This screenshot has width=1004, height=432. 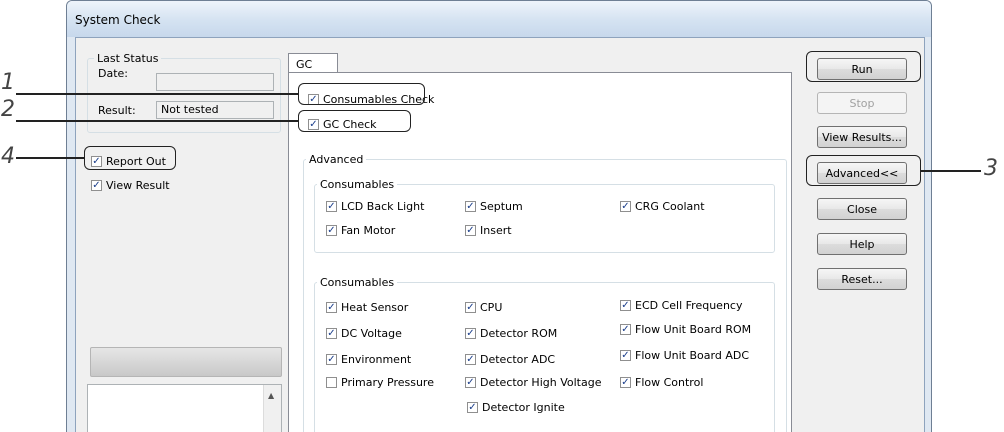 What do you see at coordinates (157, 121) in the screenshot?
I see `callout-2-line` at bounding box center [157, 121].